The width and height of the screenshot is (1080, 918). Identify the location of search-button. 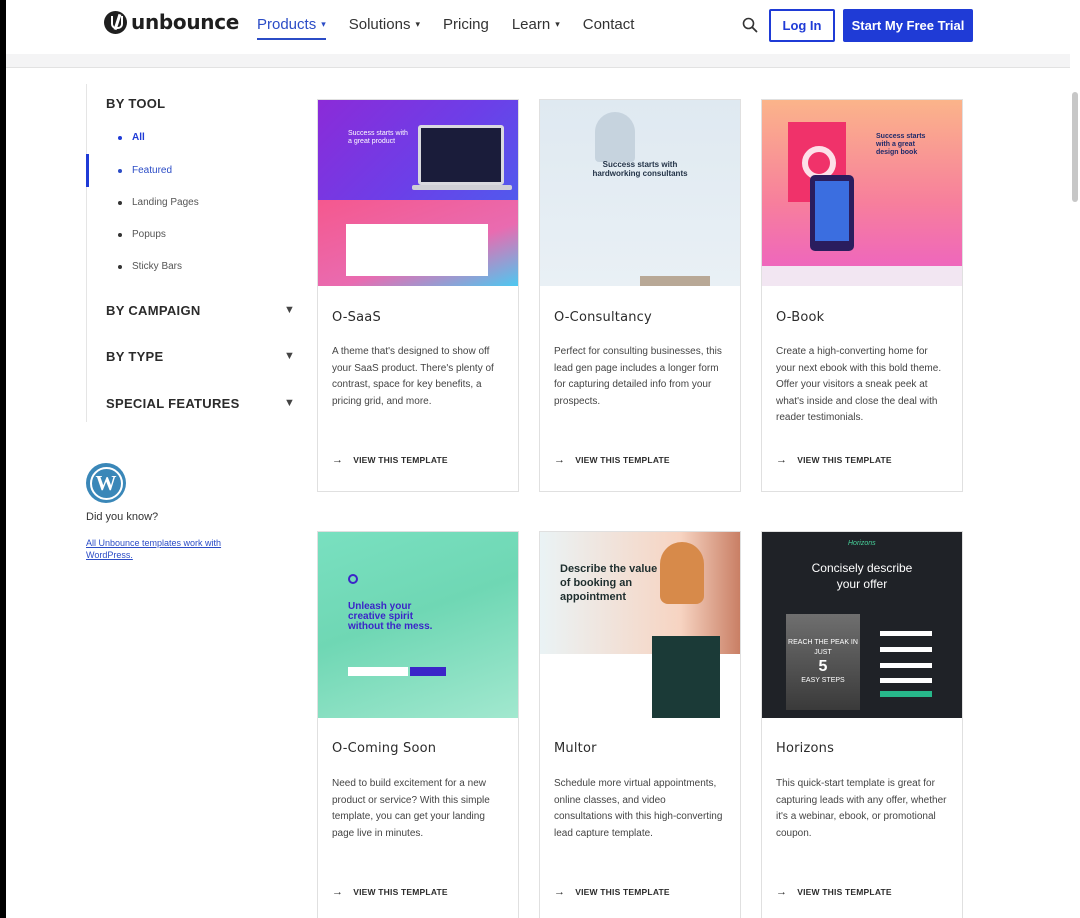
(750, 25).